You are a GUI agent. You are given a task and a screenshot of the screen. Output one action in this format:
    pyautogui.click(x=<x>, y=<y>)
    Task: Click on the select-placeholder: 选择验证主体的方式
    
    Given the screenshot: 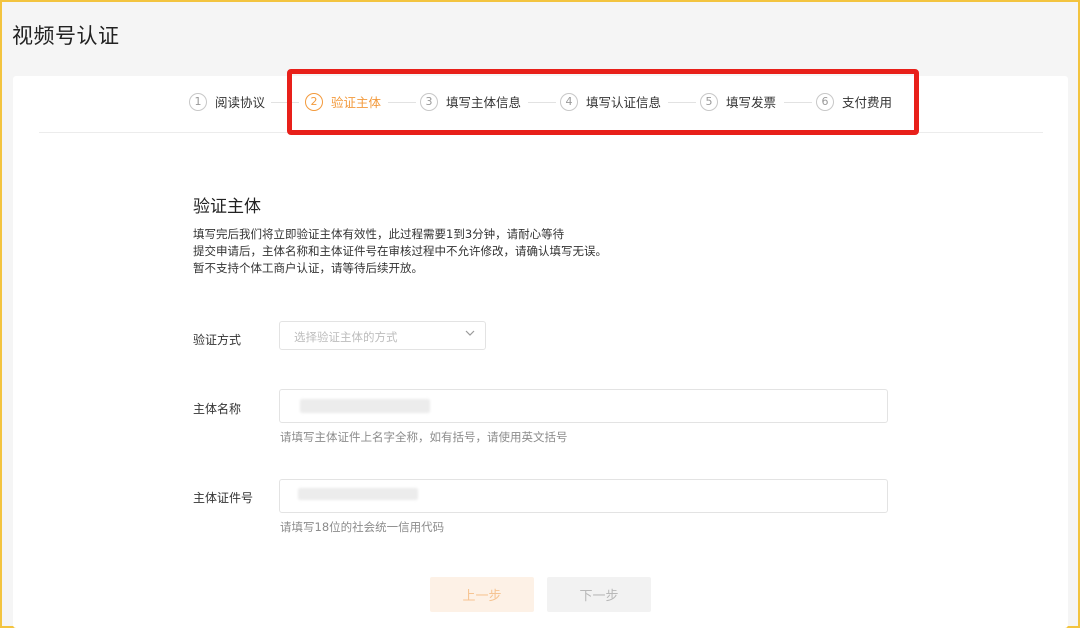 What is the action you would take?
    pyautogui.click(x=346, y=337)
    